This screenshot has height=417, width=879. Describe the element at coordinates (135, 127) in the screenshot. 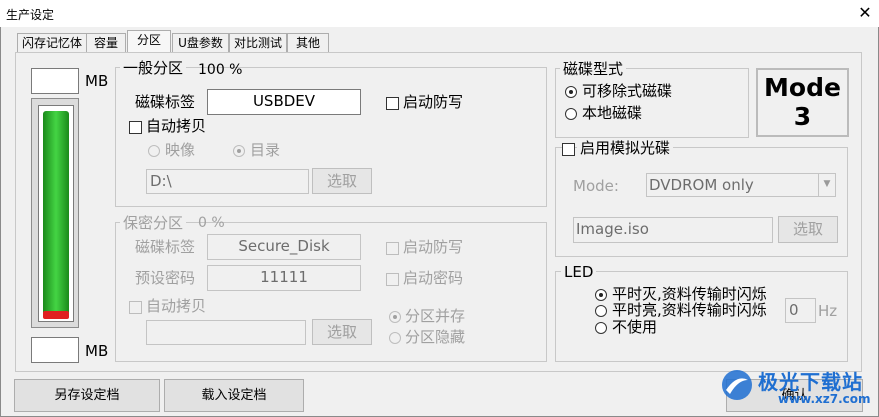

I see `general-auto-copy-checkbox` at that location.